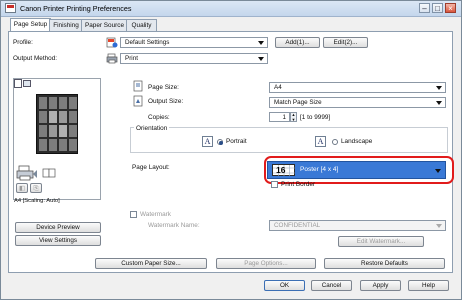  What do you see at coordinates (284, 285) in the screenshot?
I see `ok-button: OK` at bounding box center [284, 285].